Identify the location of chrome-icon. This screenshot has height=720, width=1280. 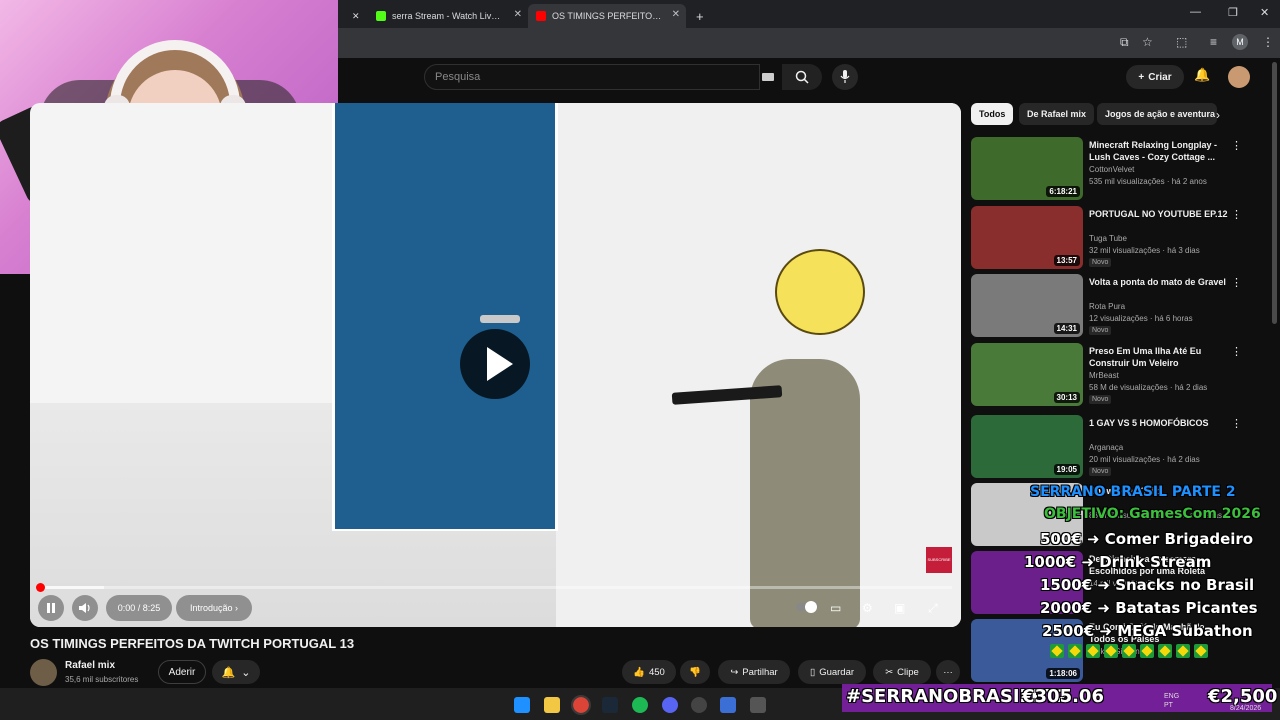
(581, 705).